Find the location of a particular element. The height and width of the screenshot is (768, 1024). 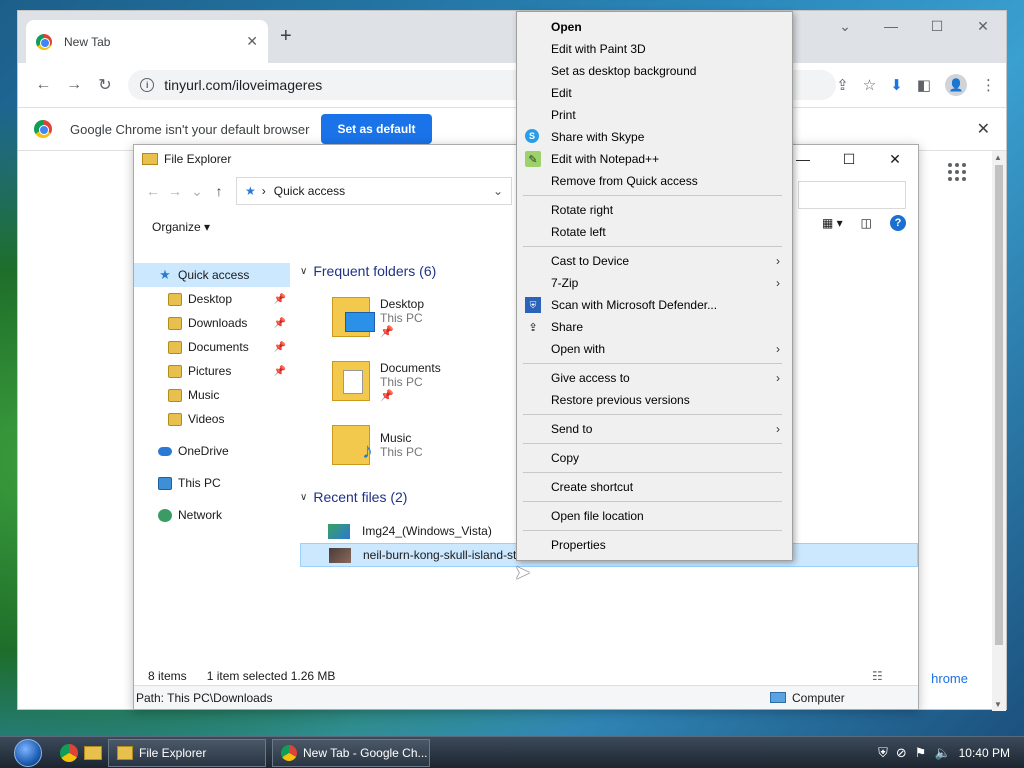

back-icon: ← is located at coordinates (43, 85).